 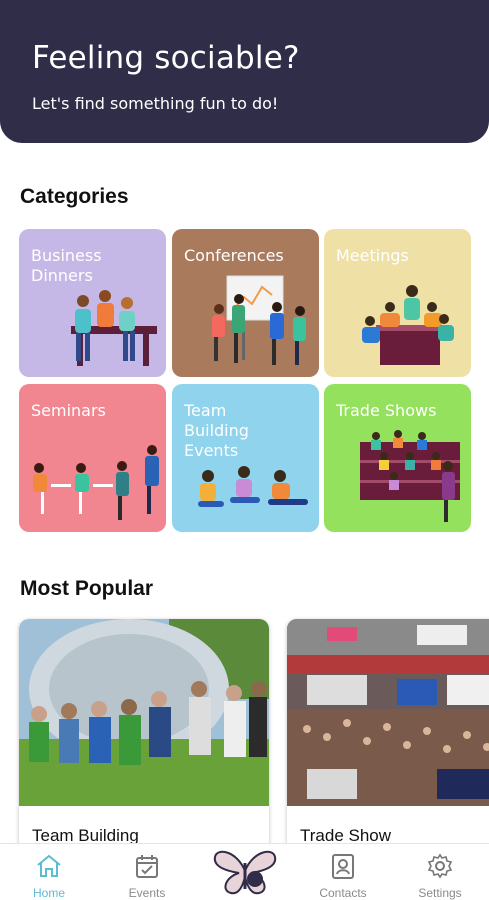 I want to click on nav-label: Settings, so click(x=440, y=893).